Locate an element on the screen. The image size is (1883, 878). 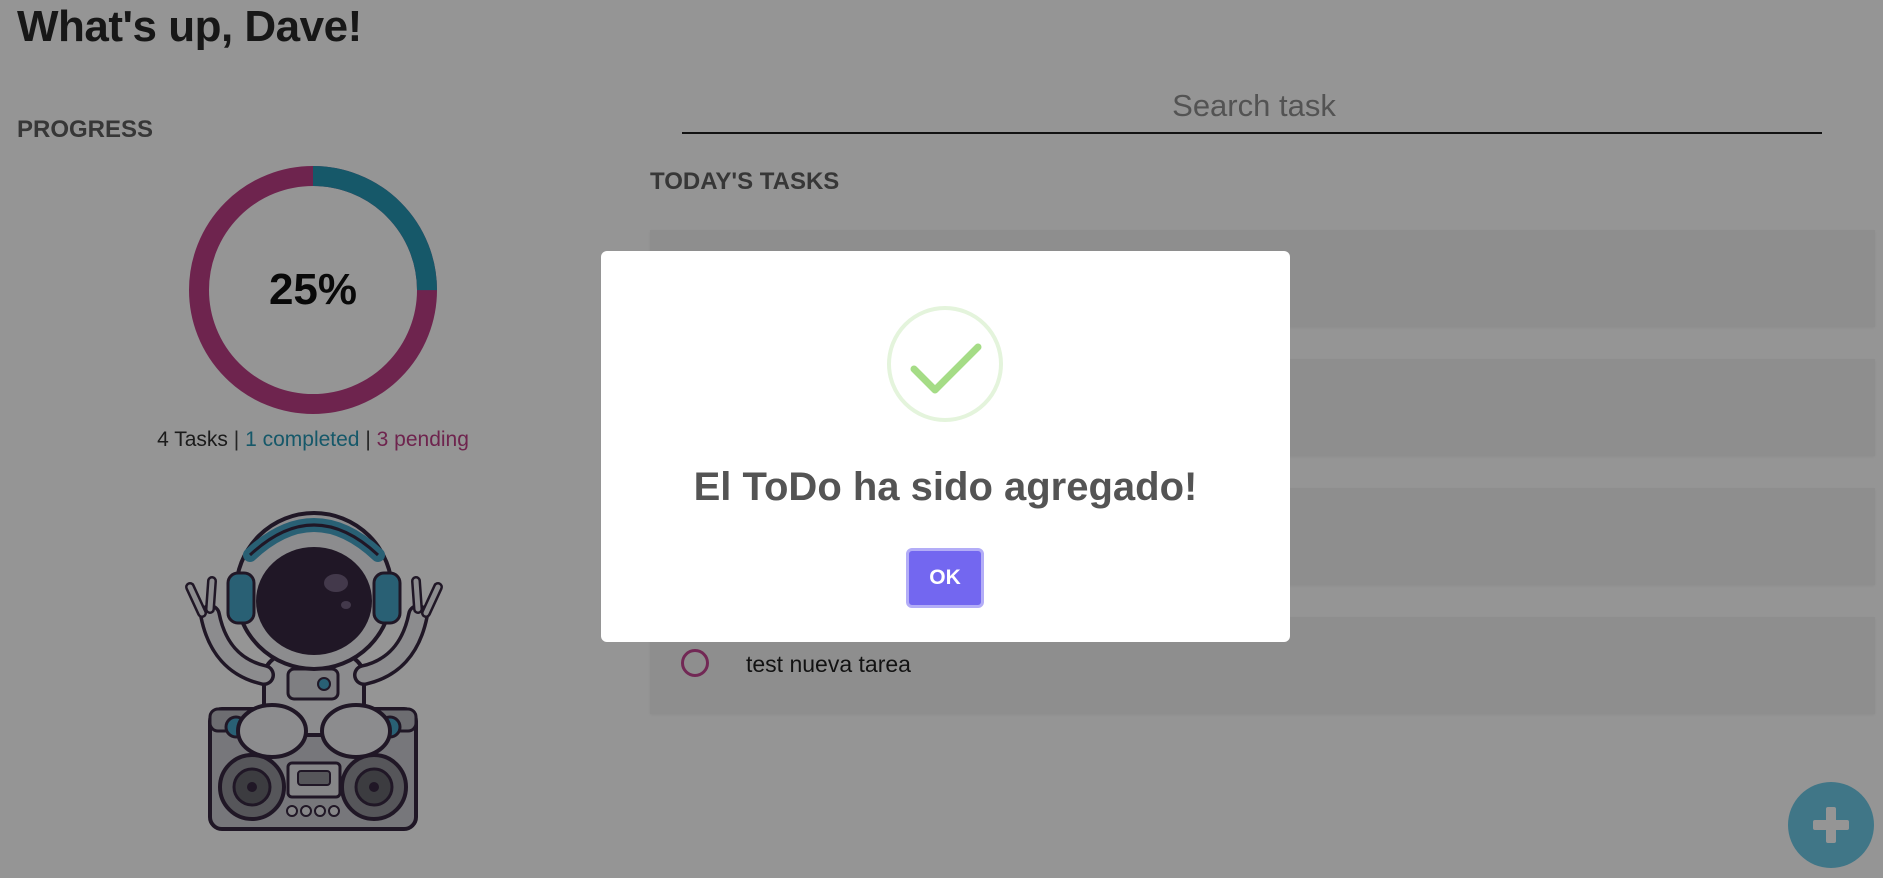
success-check-icon is located at coordinates (945, 364).